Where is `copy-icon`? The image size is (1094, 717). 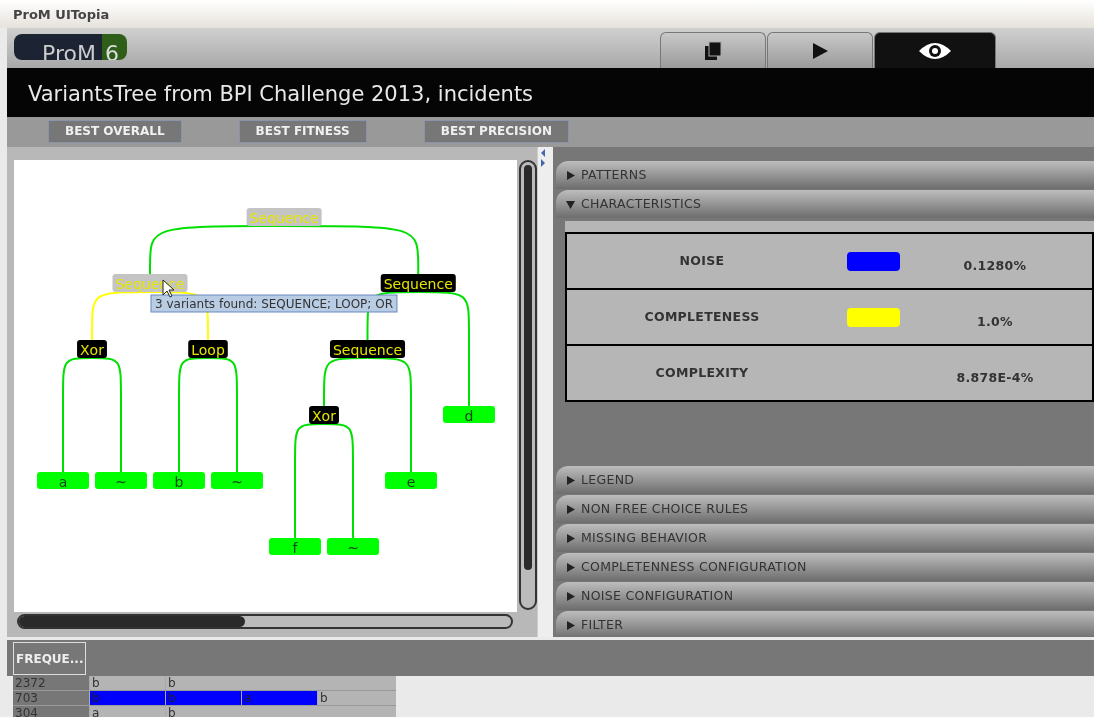
copy-icon is located at coordinates (713, 50).